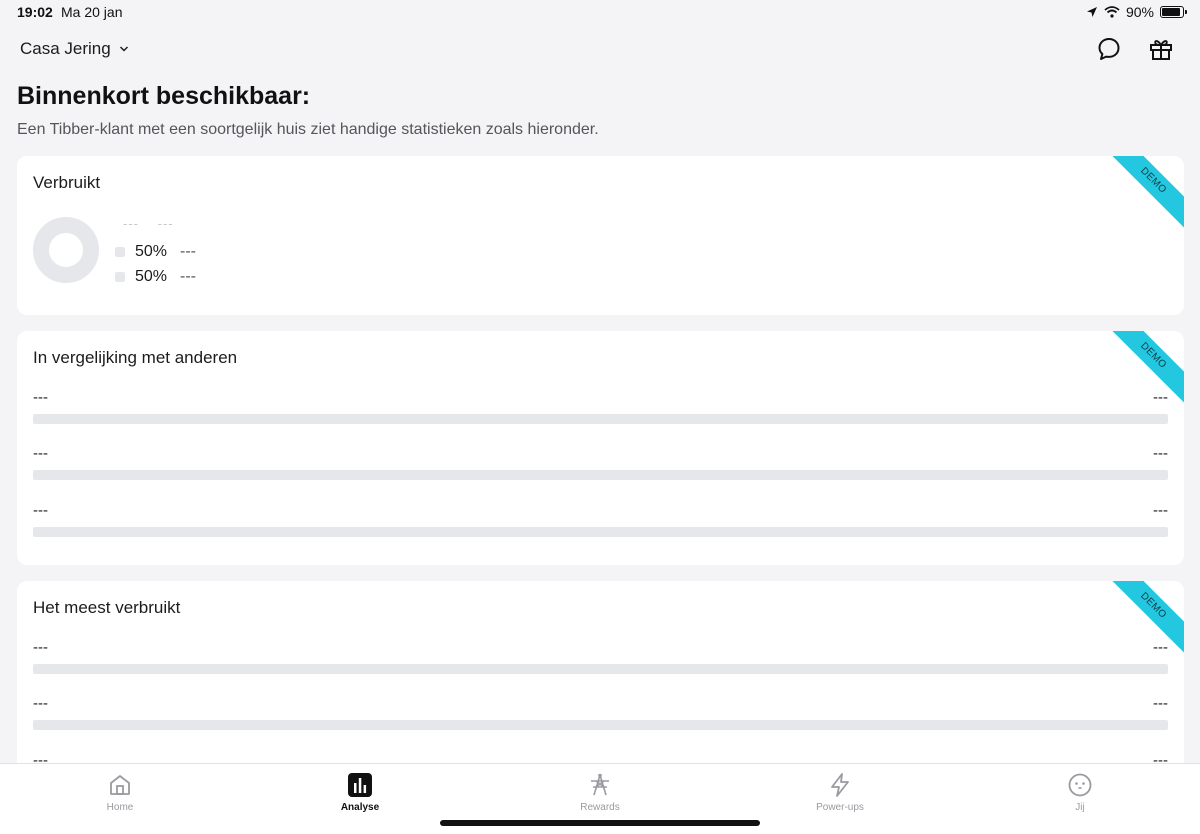 This screenshot has height=834, width=1200. I want to click on home-selector: Casa Jering, so click(74, 49).